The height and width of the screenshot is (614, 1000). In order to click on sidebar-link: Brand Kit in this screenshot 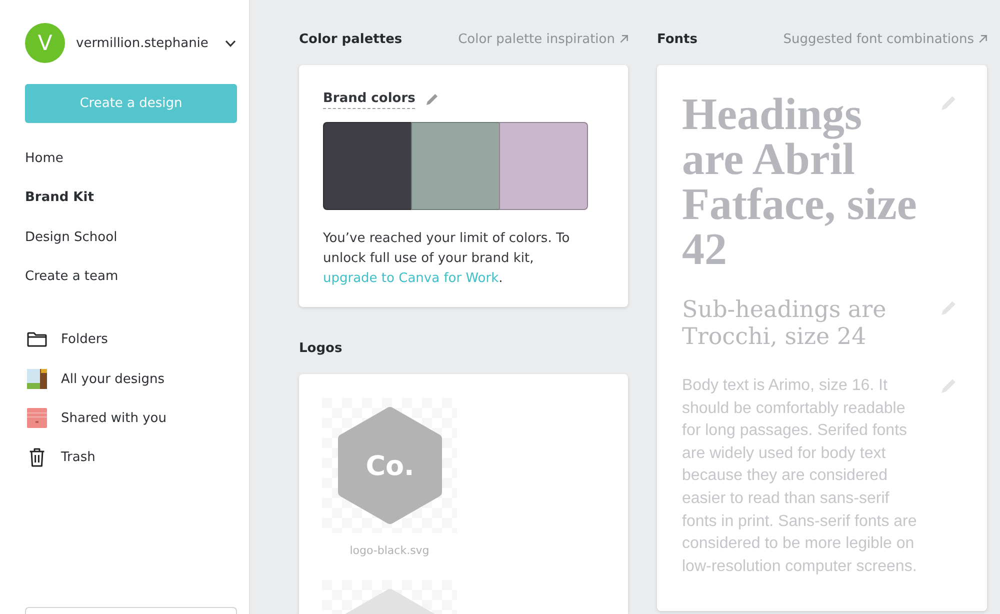, I will do `click(59, 198)`.